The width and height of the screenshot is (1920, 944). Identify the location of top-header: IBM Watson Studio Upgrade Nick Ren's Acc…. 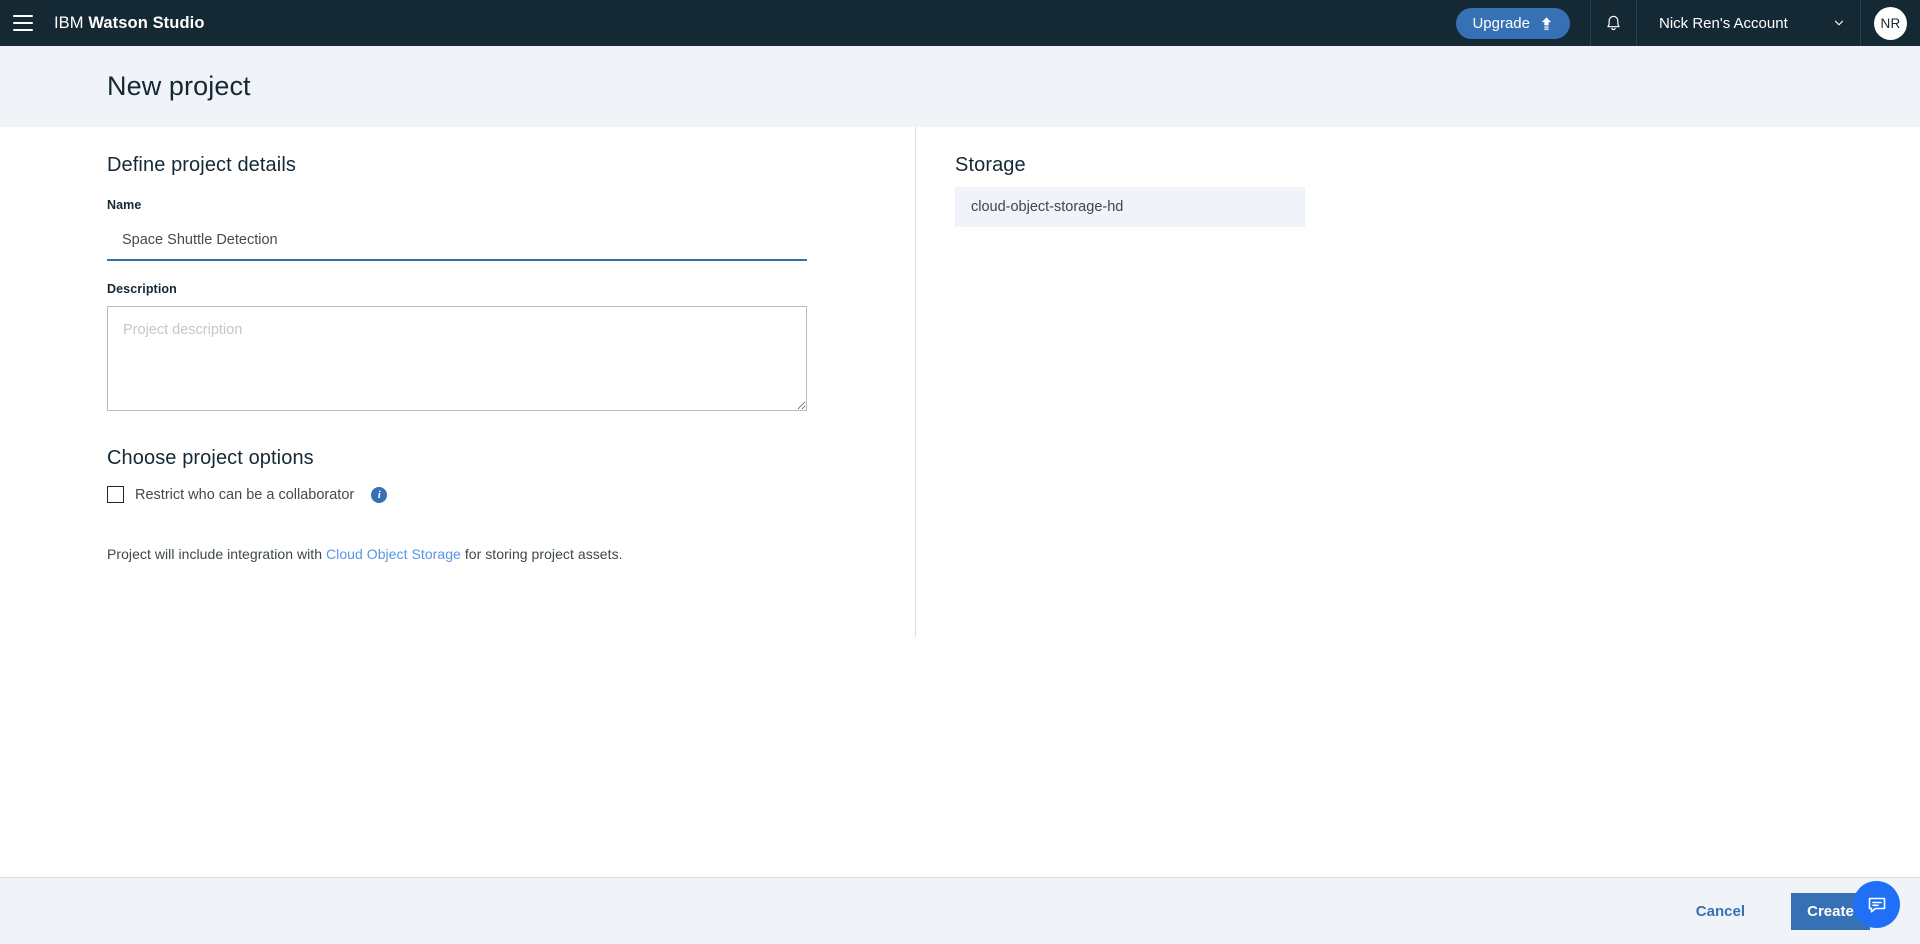
(960, 23).